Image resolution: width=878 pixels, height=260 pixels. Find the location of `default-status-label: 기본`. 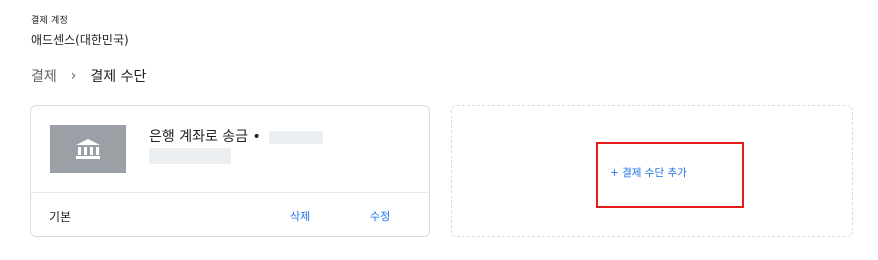

default-status-label: 기본 is located at coordinates (60, 217).